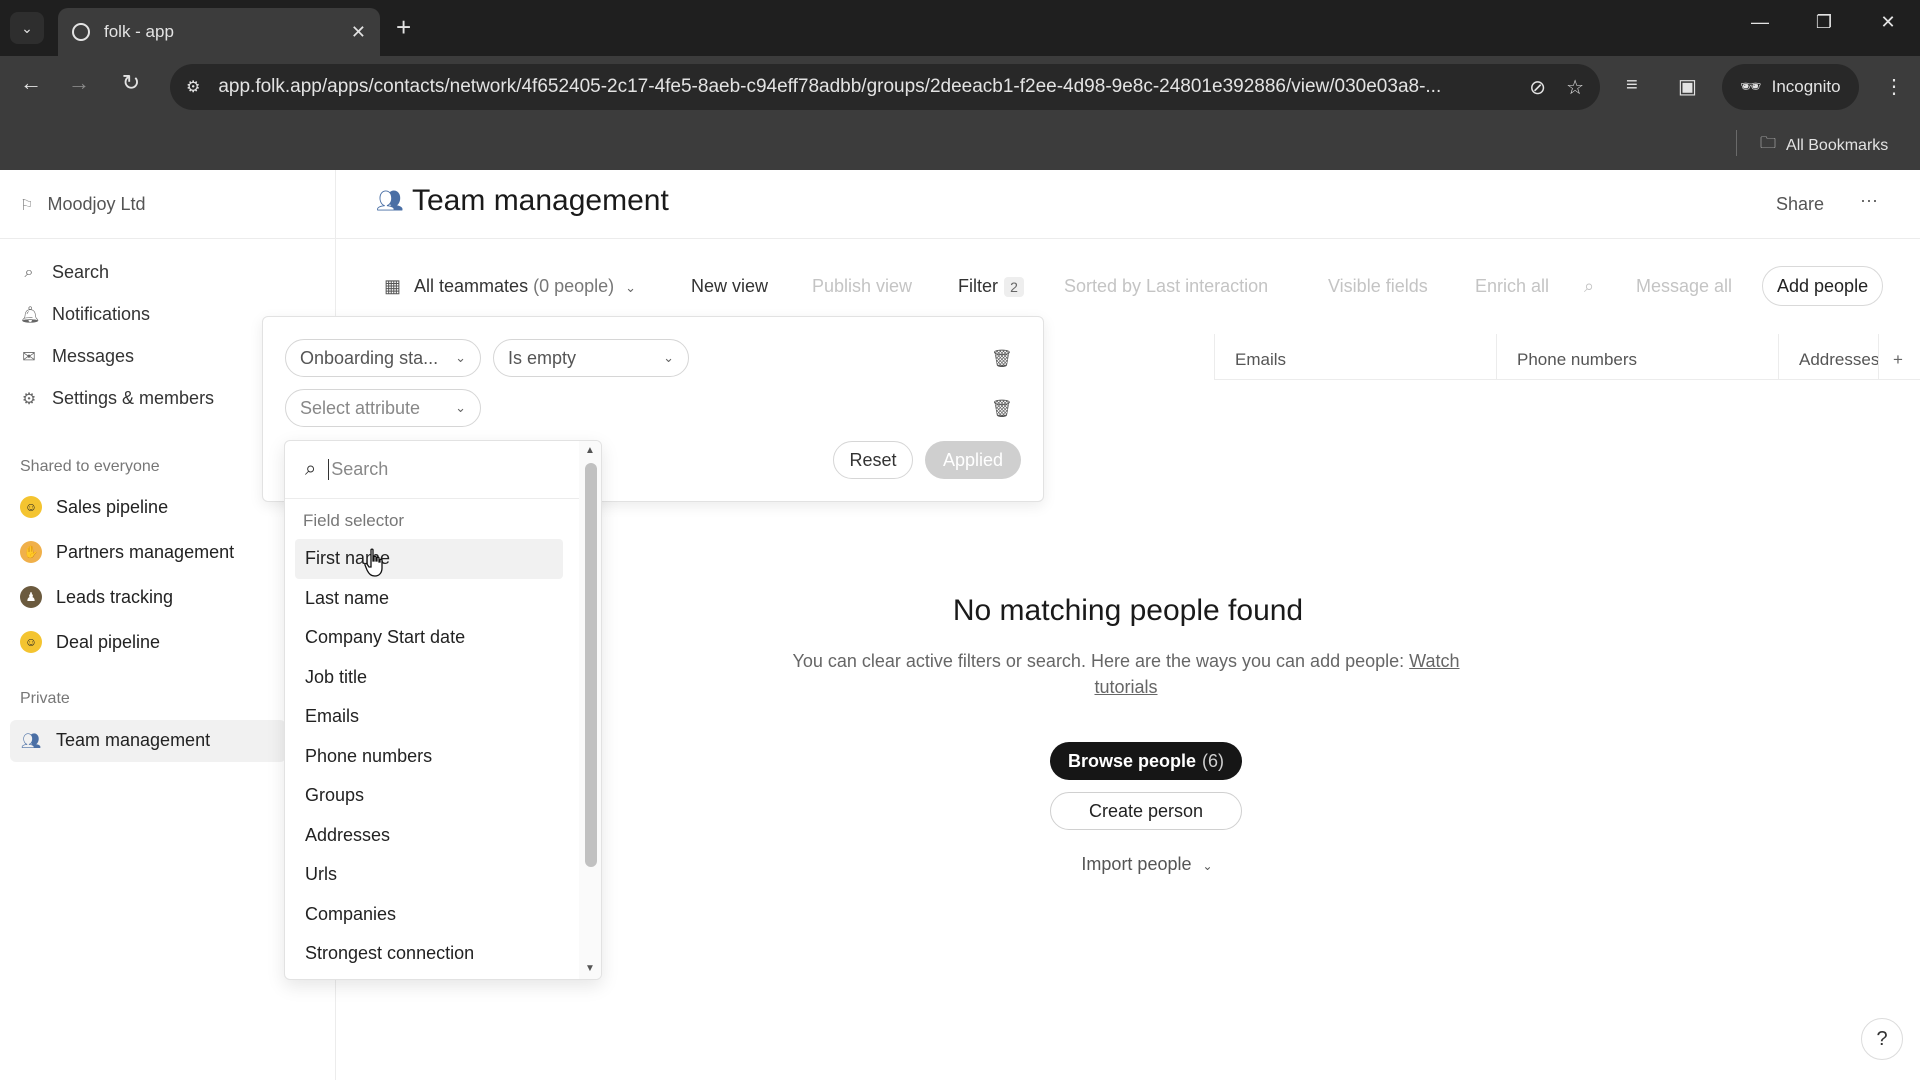 This screenshot has width=1920, height=1080. I want to click on all-bookmarks-button: 🗀 All Bookmarks, so click(1824, 145).